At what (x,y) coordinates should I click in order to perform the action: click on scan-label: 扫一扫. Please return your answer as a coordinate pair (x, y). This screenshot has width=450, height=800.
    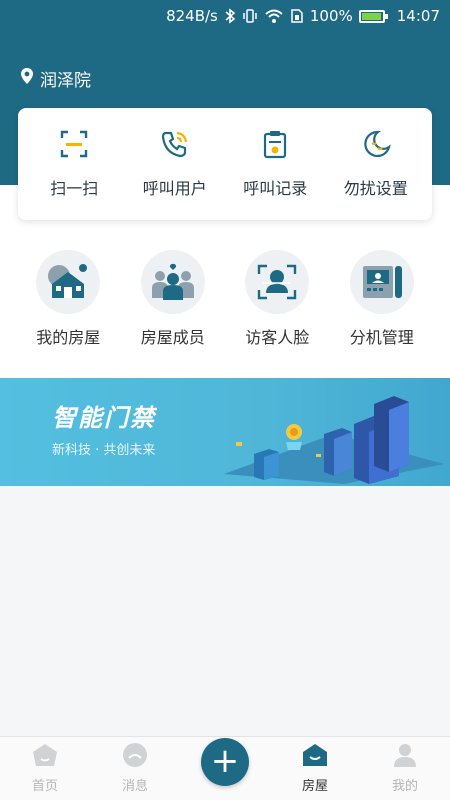
    Looking at the image, I should click on (74, 188).